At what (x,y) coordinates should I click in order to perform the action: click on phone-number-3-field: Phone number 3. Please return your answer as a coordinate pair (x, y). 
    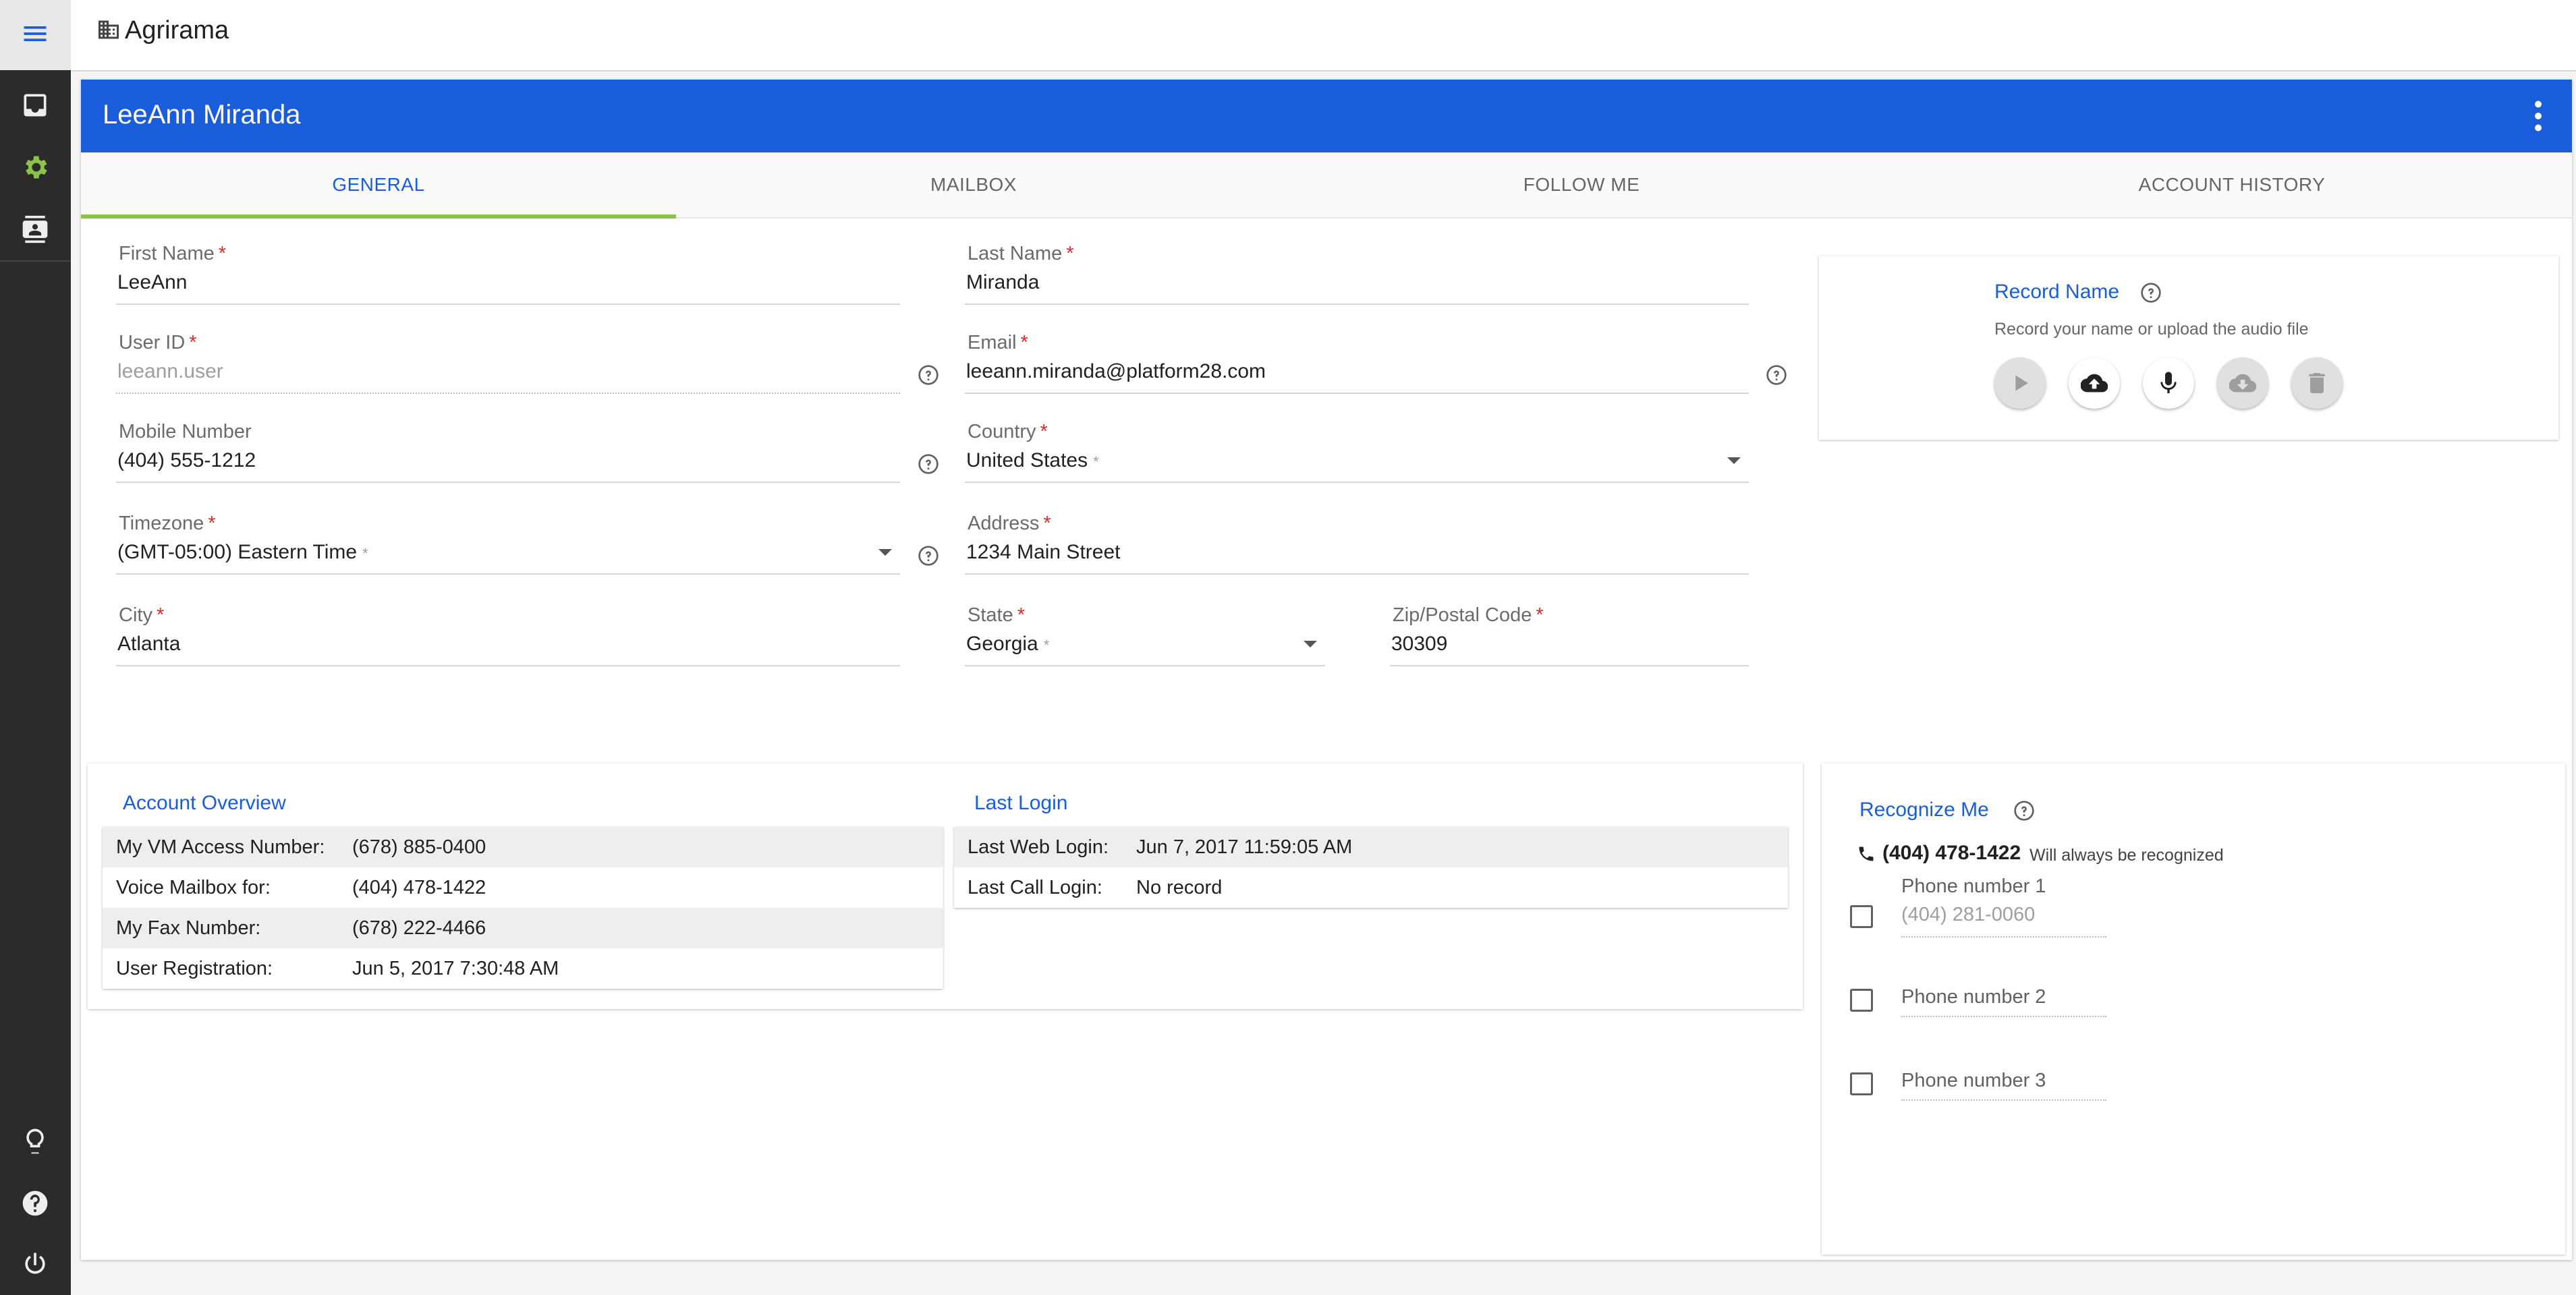
    Looking at the image, I should click on (2003, 1085).